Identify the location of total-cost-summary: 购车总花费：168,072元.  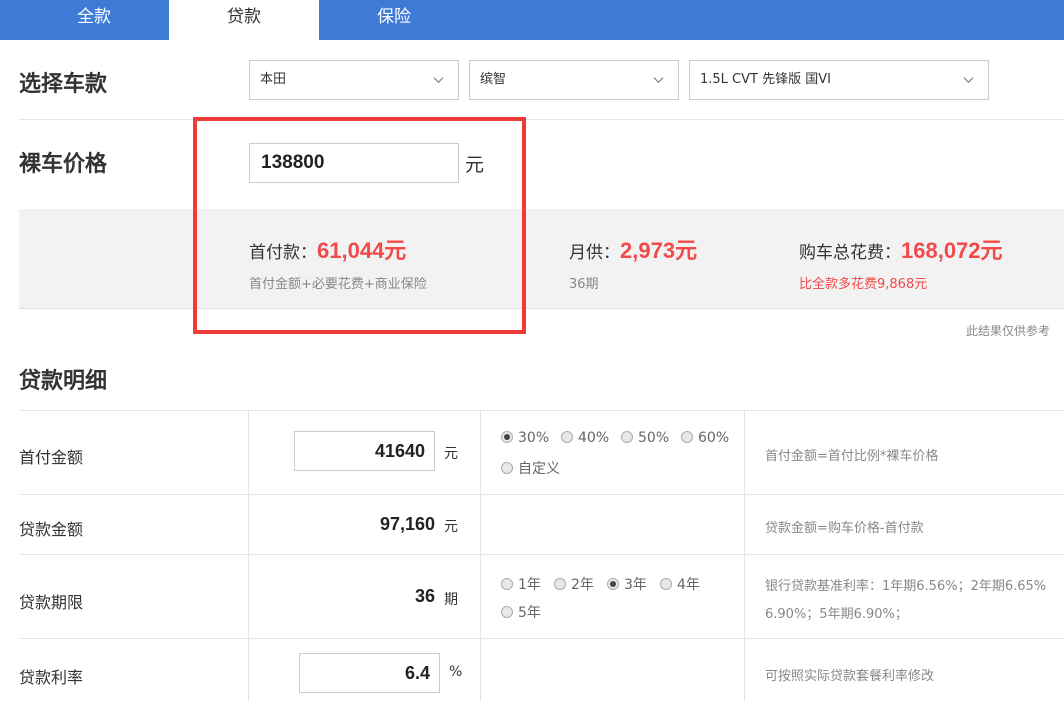
(901, 249).